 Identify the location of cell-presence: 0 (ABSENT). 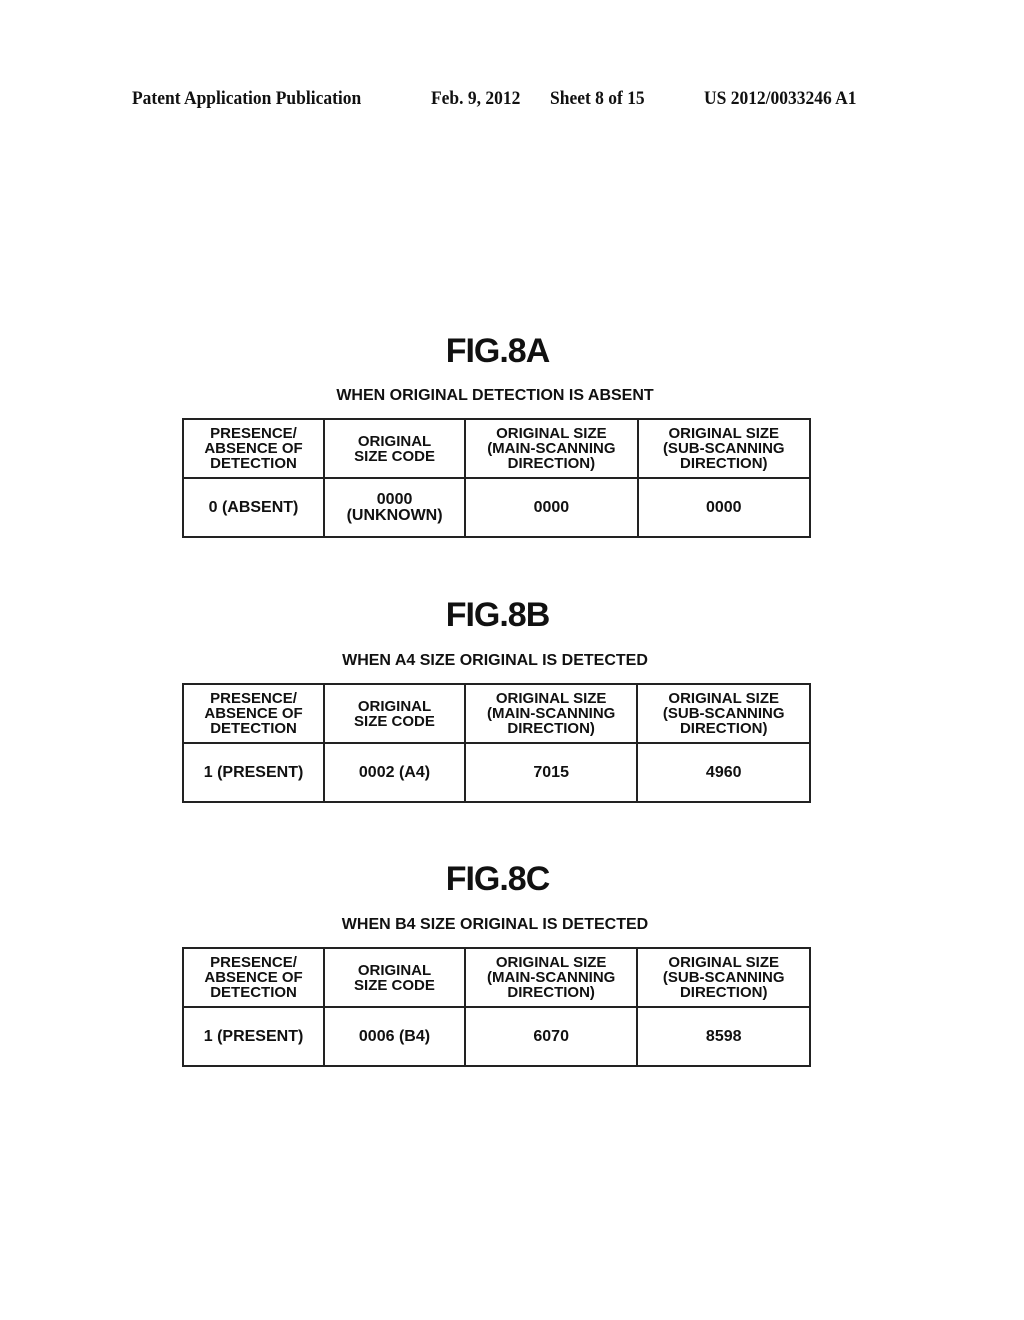
(253, 507).